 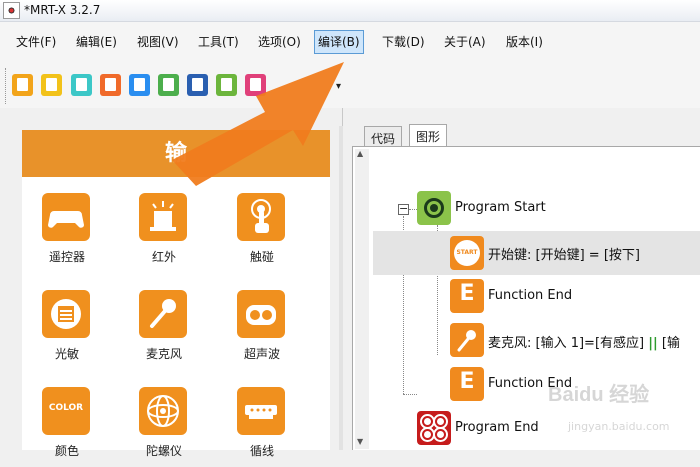 I want to click on palette-item-color: COLOR 颜色, so click(x=67, y=427).